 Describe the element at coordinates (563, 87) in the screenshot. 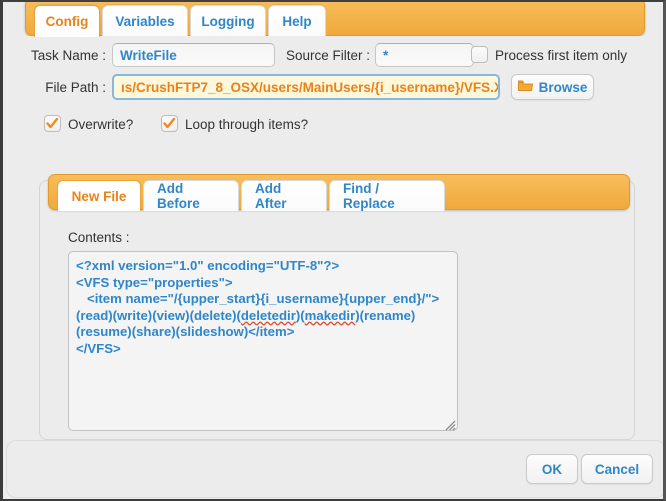

I see `browse-button-label: Browse` at that location.